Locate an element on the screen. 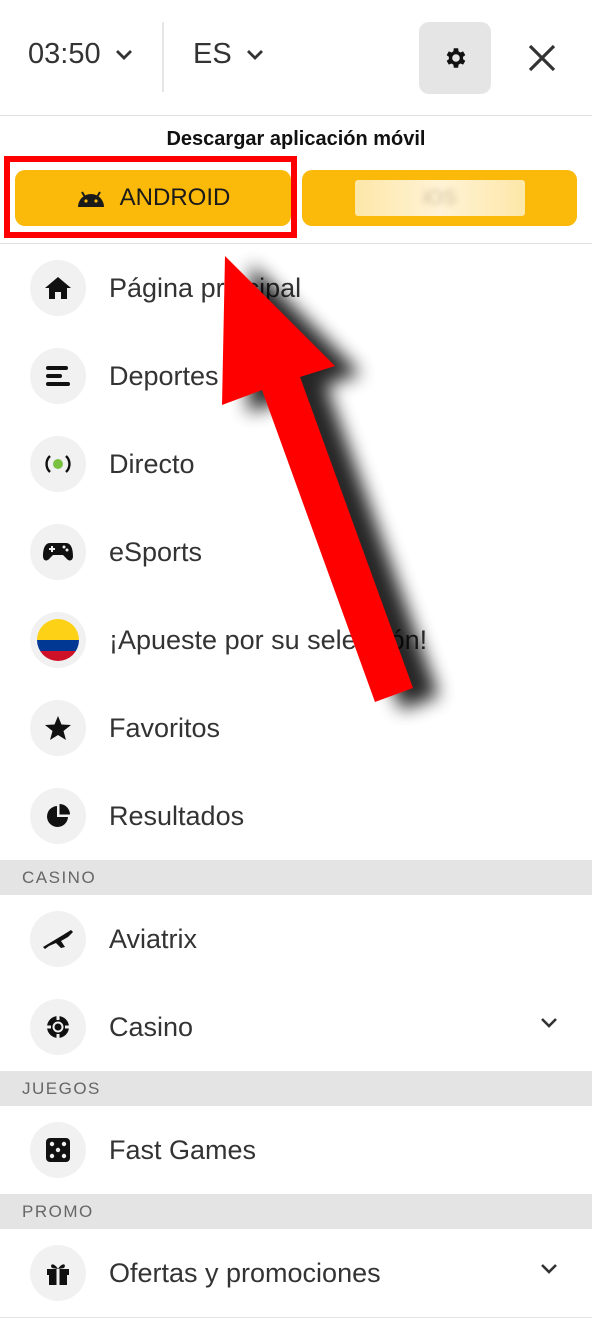  menu-label: ¡Apueste por su selección! is located at coordinates (268, 639).